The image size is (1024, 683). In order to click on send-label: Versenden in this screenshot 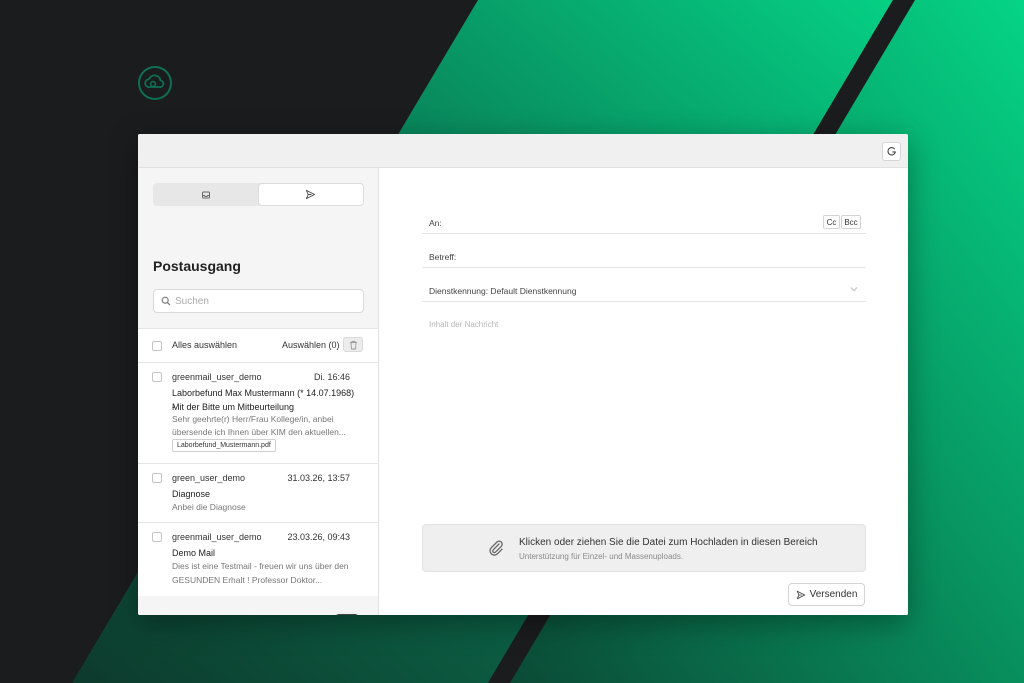, I will do `click(833, 594)`.